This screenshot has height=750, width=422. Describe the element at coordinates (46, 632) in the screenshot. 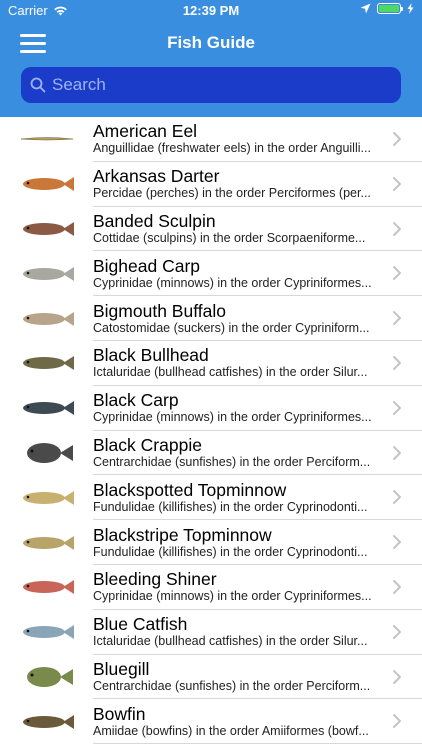

I see `fish-catfish-icon` at that location.